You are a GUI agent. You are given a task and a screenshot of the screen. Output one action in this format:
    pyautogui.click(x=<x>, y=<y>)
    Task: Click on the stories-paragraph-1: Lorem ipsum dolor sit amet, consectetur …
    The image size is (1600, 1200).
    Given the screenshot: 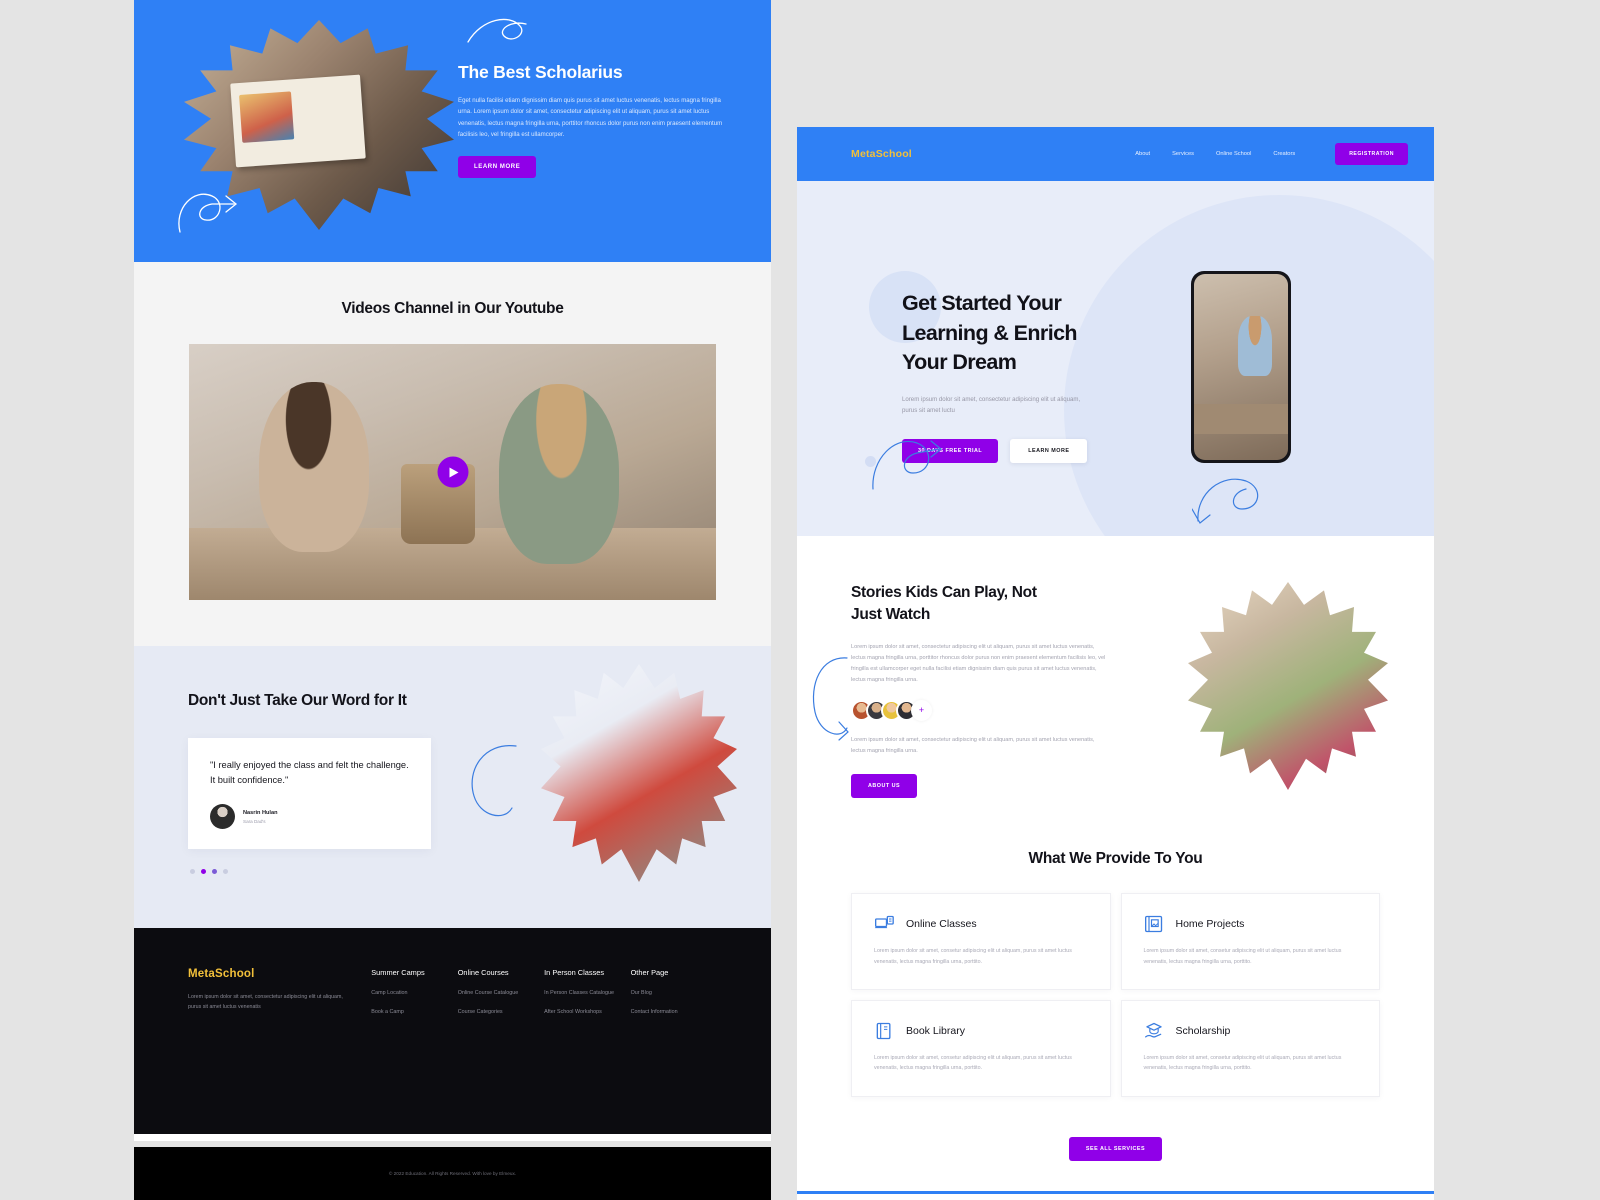 What is the action you would take?
    pyautogui.click(x=978, y=663)
    